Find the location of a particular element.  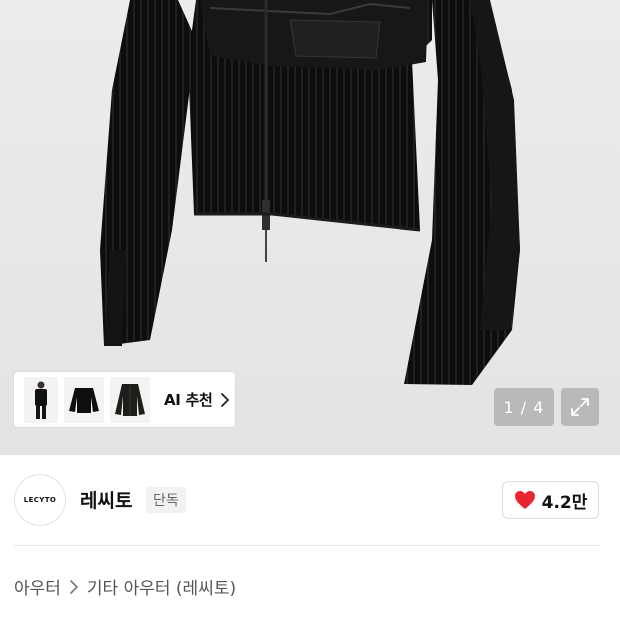

brand-name: 레씨토 is located at coordinates (106, 499).